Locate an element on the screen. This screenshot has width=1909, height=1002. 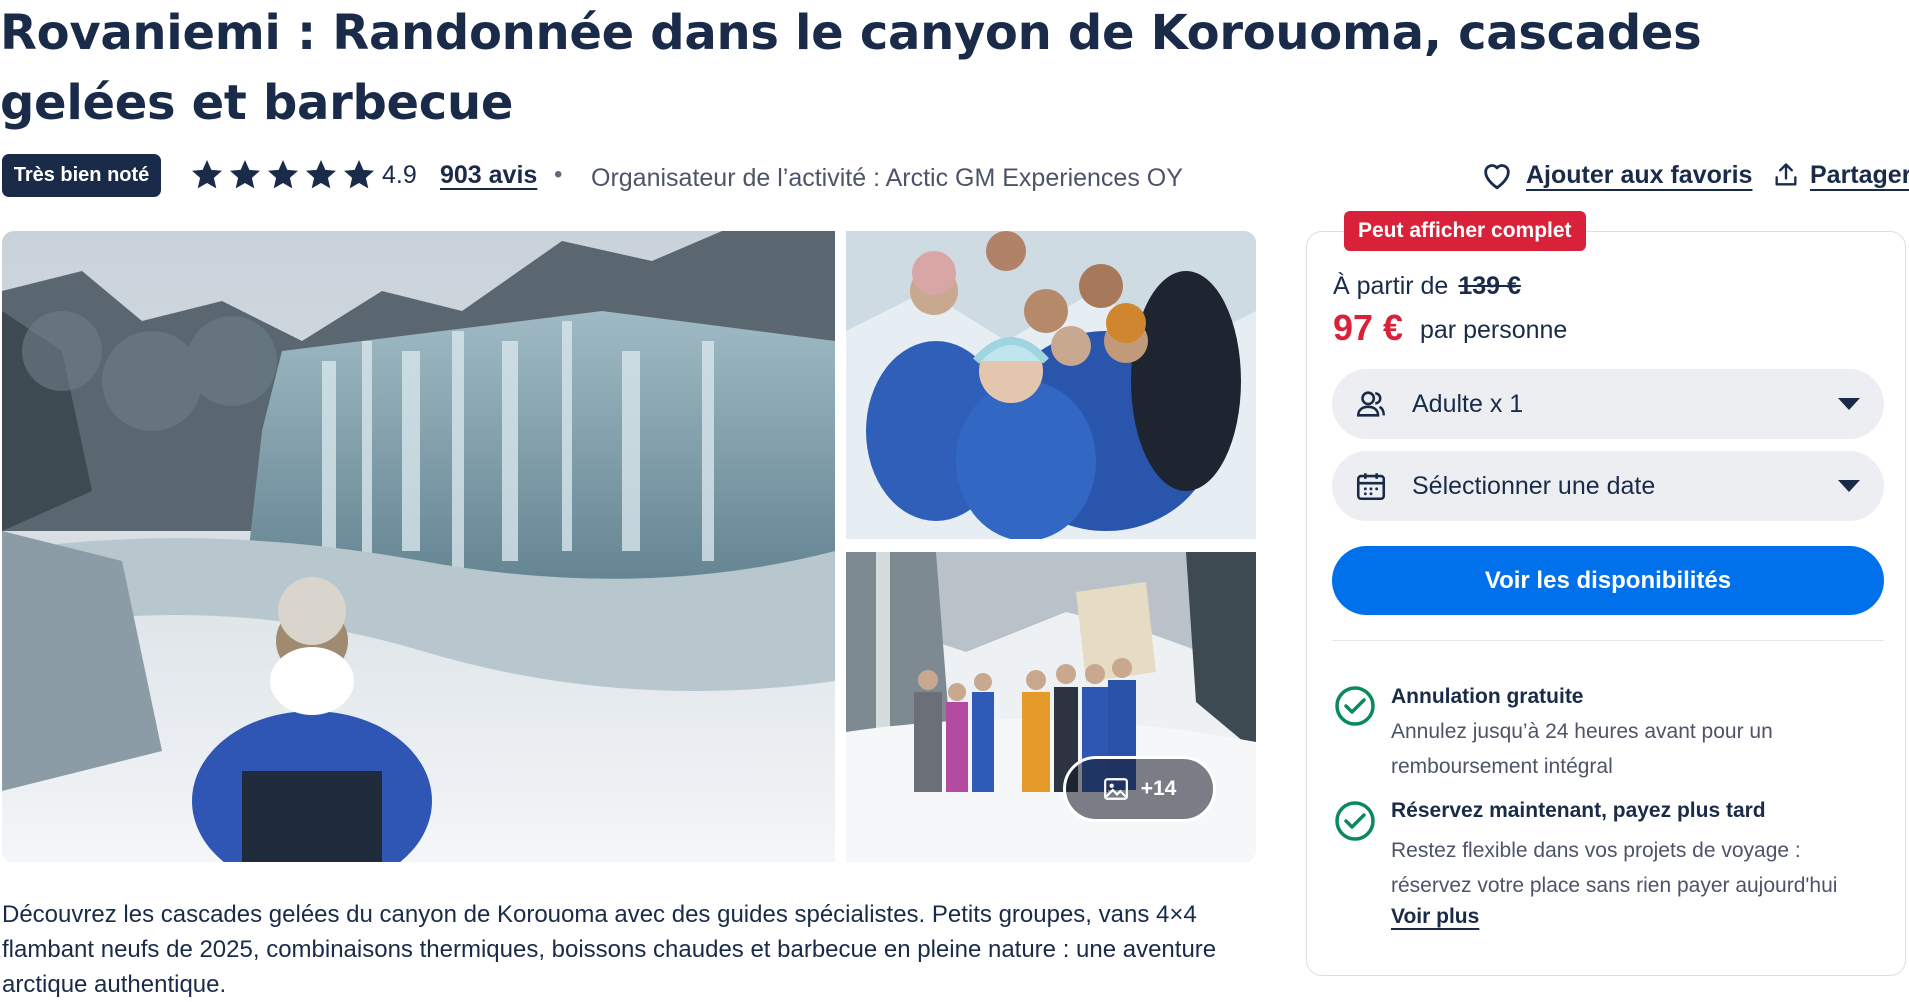
sellout-badge: Peut afficher complet is located at coordinates (1465, 231).